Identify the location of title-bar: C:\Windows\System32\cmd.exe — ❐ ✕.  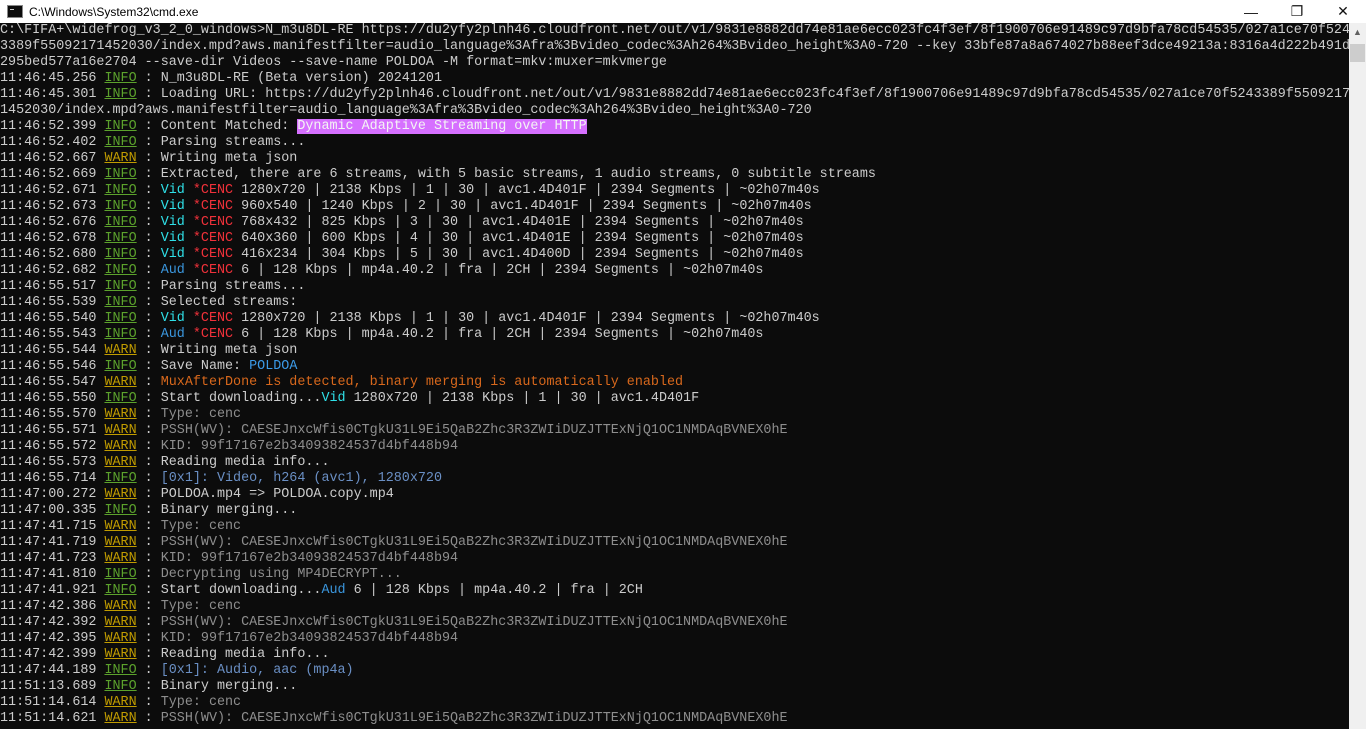
(683, 11).